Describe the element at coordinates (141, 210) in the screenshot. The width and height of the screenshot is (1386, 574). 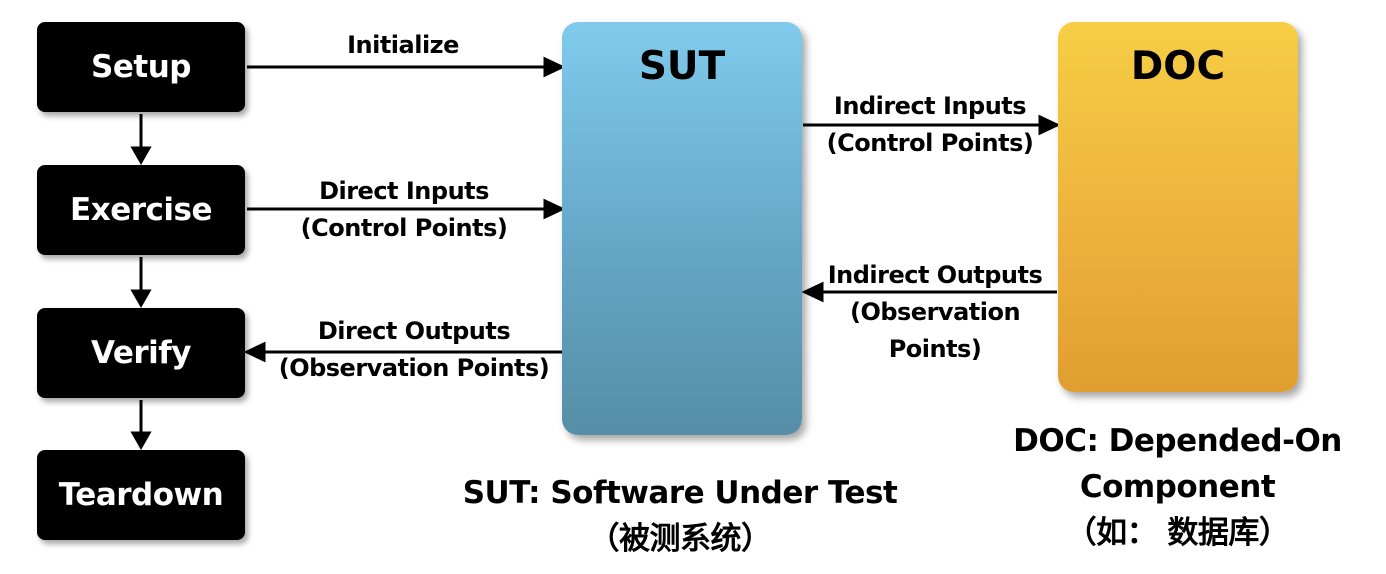
I see `phase-exercise: Exercise` at that location.